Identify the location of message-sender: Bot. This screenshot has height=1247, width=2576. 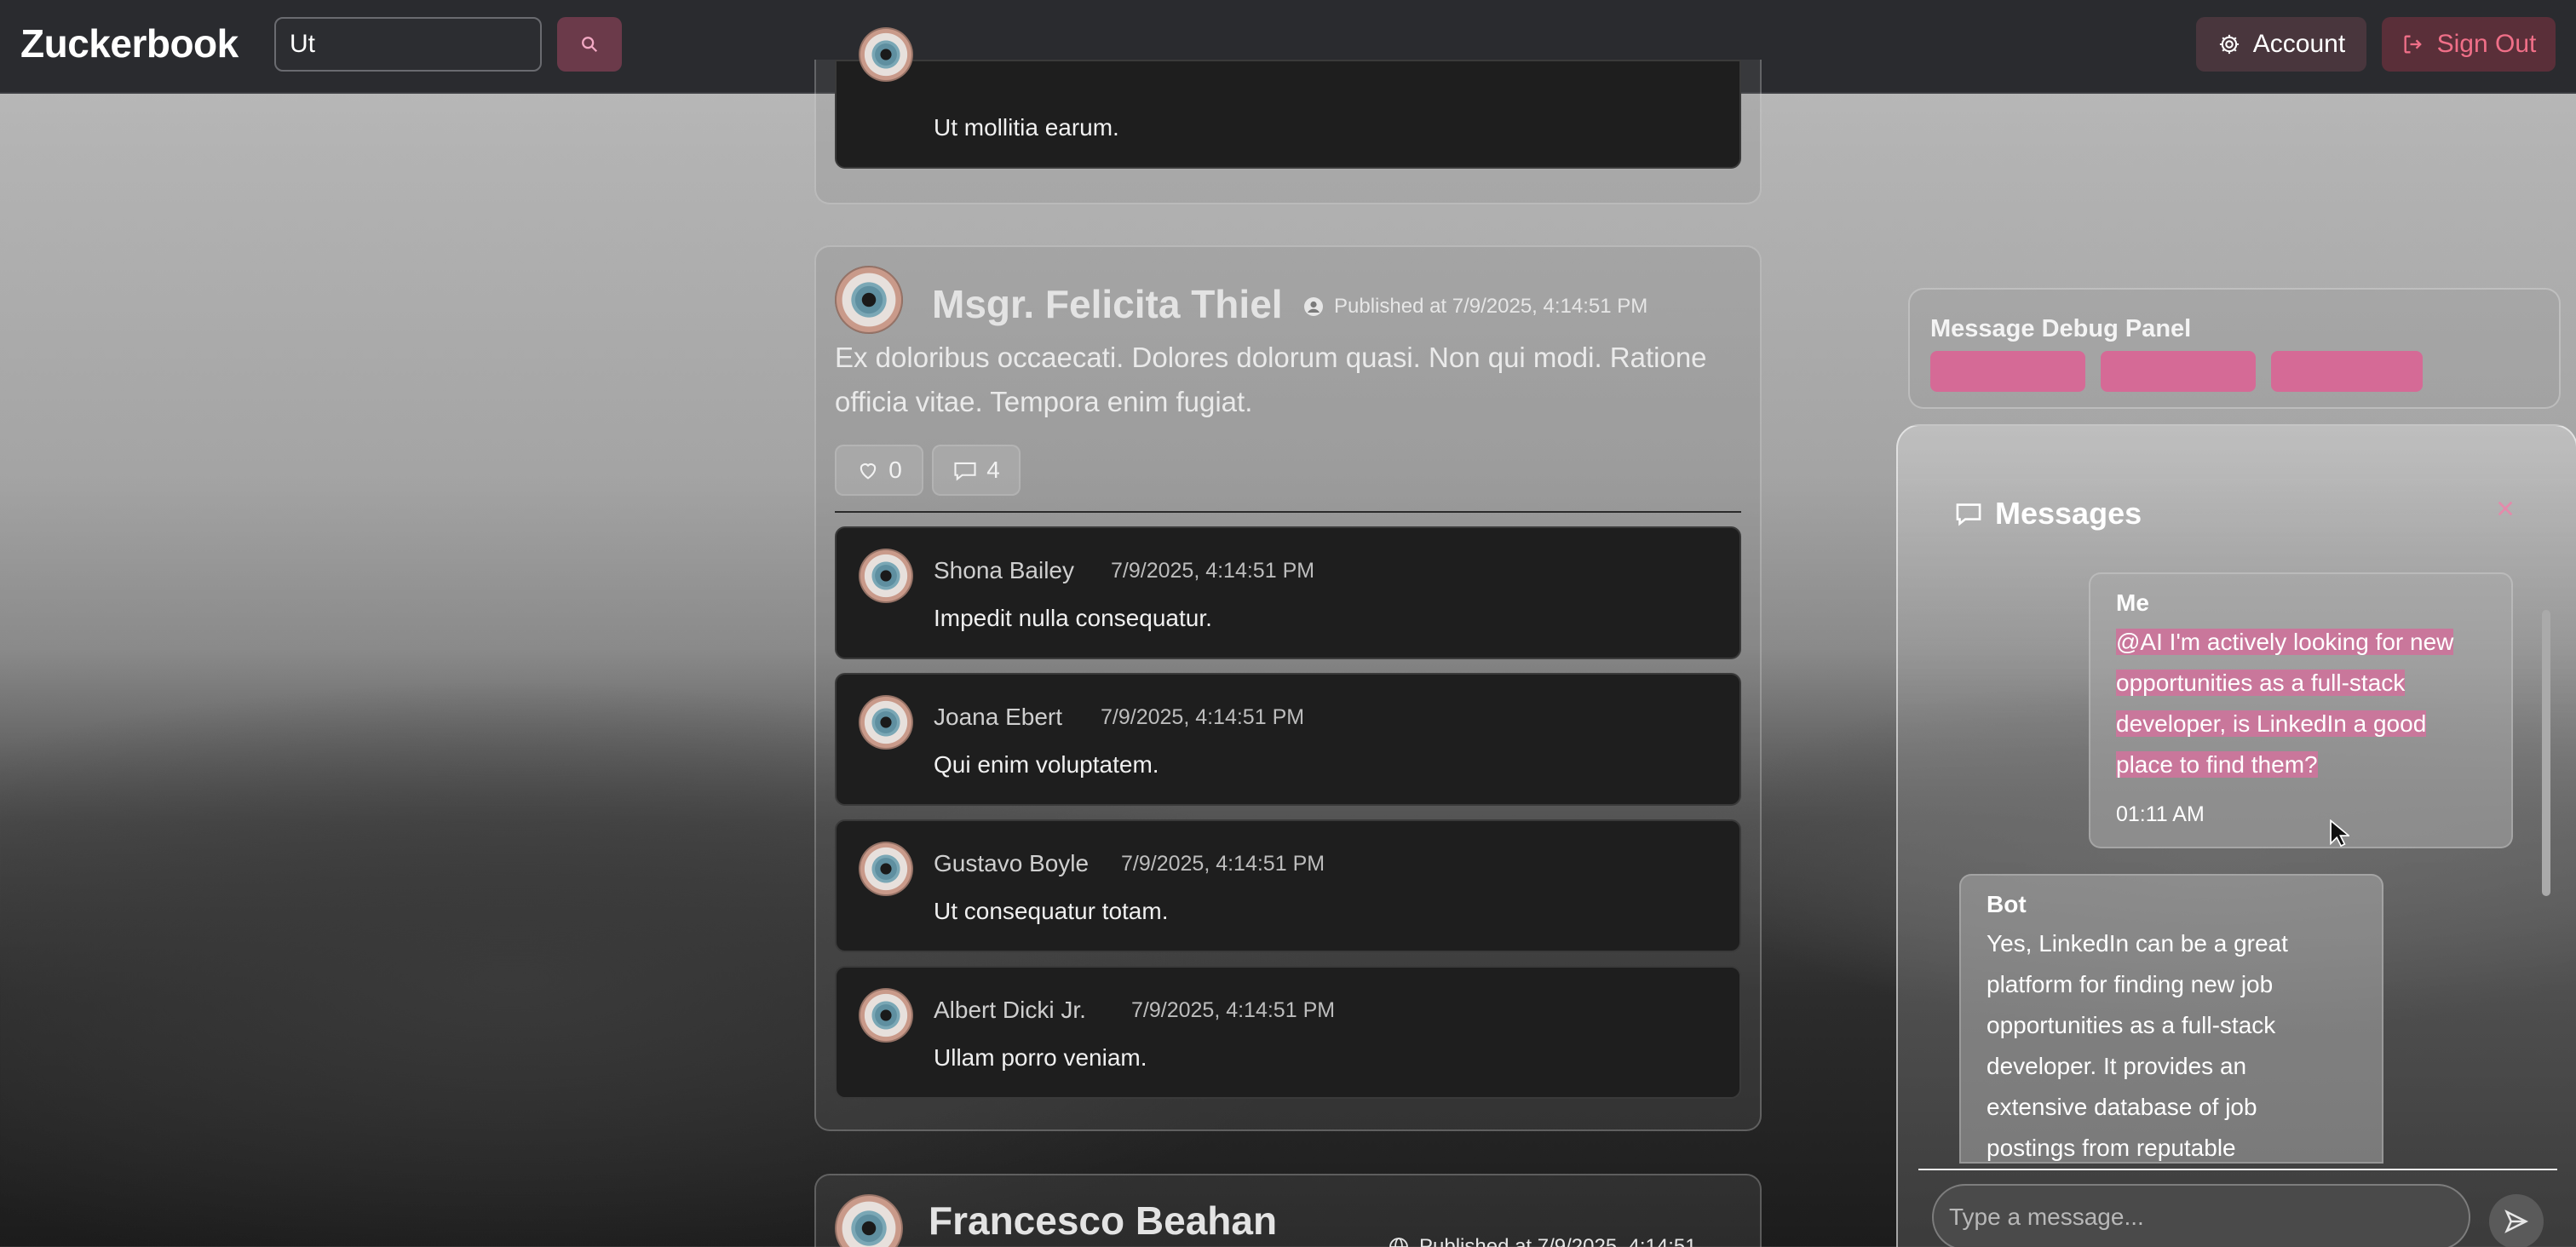
(2007, 904).